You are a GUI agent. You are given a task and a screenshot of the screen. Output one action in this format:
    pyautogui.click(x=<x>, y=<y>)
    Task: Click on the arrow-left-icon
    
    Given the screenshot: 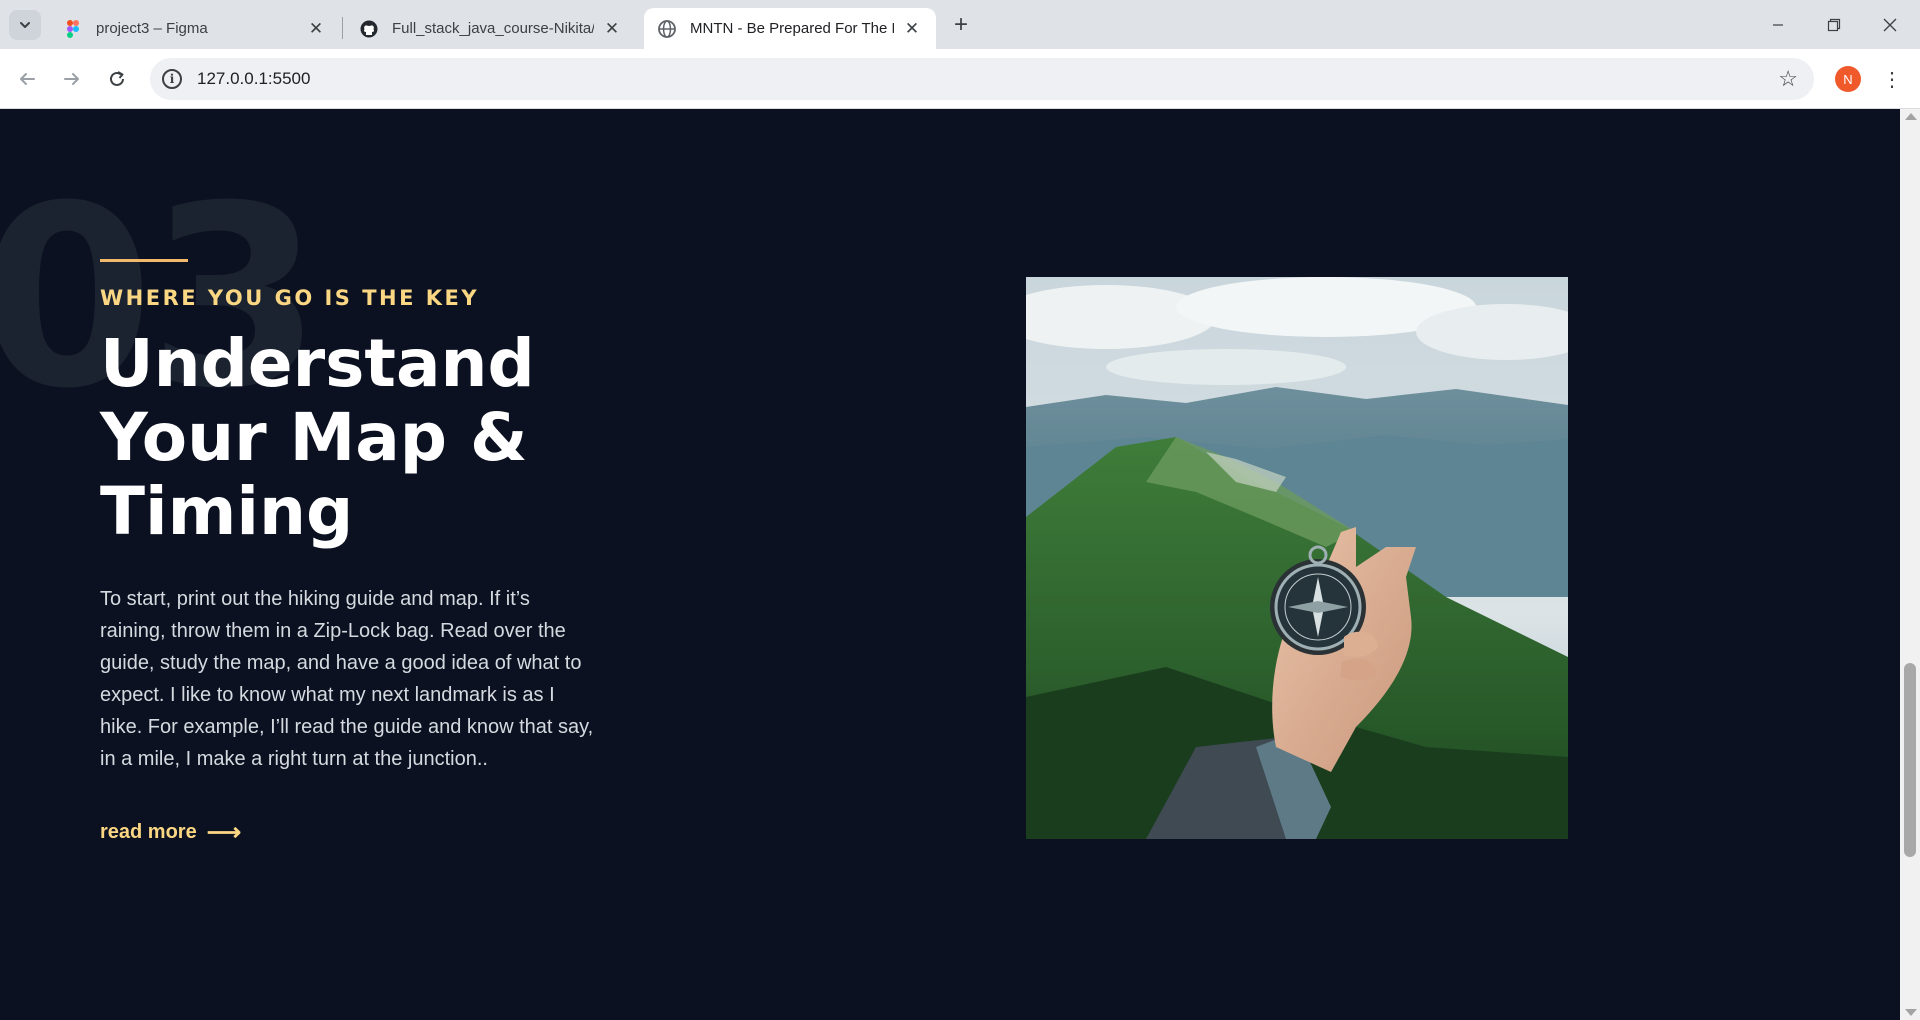 What is the action you would take?
    pyautogui.click(x=27, y=79)
    